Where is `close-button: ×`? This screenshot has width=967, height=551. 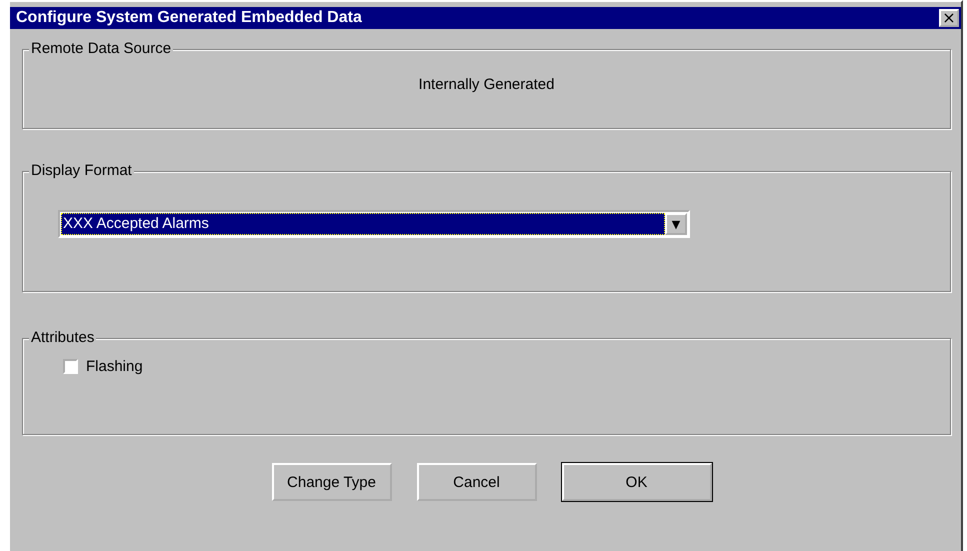 close-button: × is located at coordinates (949, 18).